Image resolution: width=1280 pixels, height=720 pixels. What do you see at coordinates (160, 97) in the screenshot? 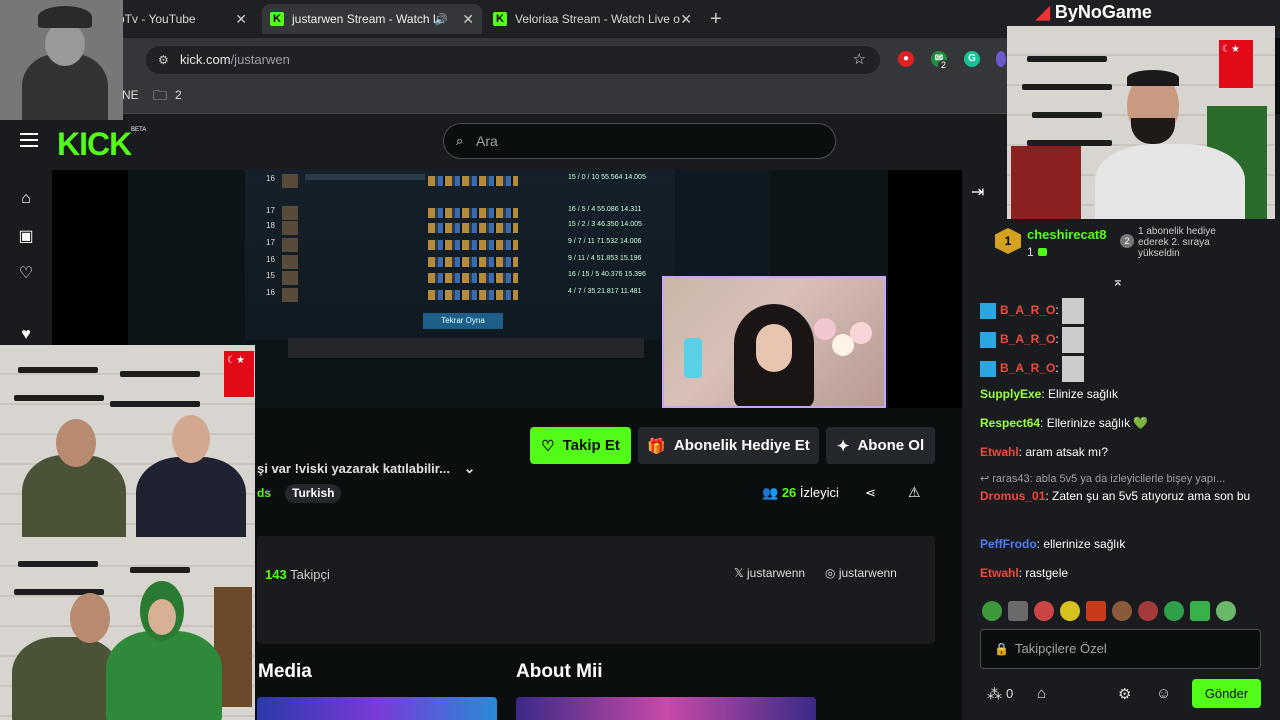
I see `folder-icon: 🗀` at bounding box center [160, 97].